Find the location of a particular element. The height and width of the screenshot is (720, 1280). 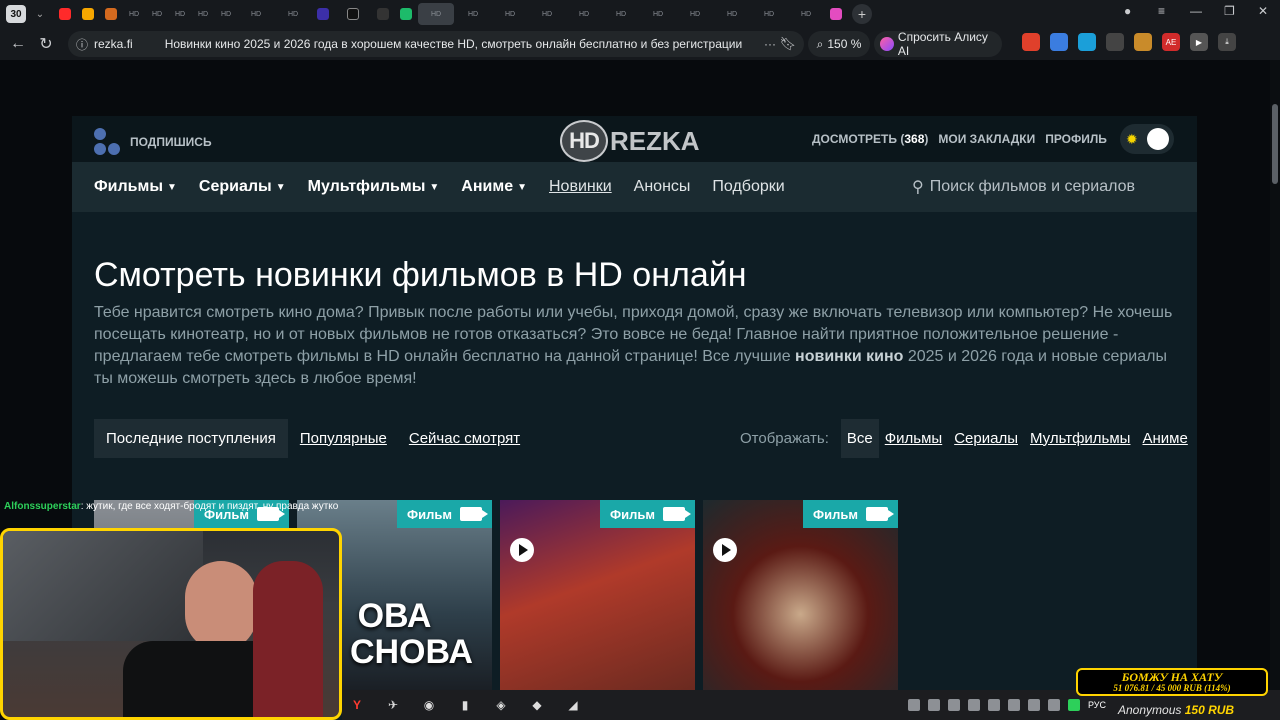

site-info-icon: ⓘ is located at coordinates (82, 44).